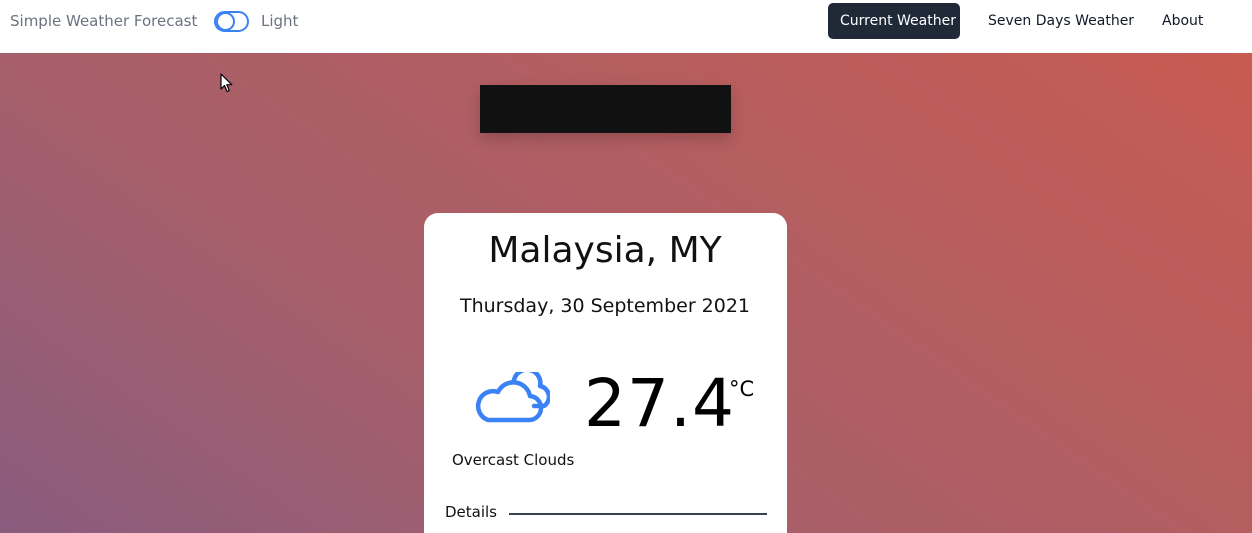  I want to click on theme-toggle-label: Light, so click(280, 21).